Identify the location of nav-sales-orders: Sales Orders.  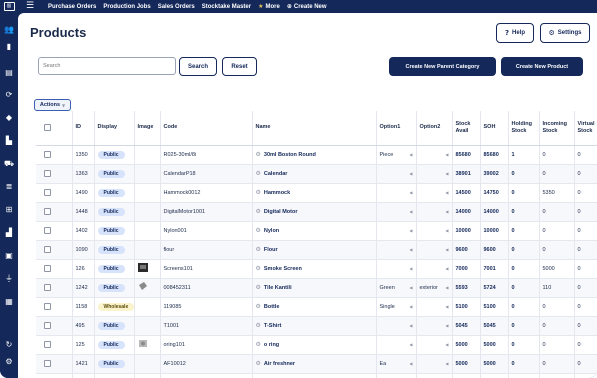
(176, 7).